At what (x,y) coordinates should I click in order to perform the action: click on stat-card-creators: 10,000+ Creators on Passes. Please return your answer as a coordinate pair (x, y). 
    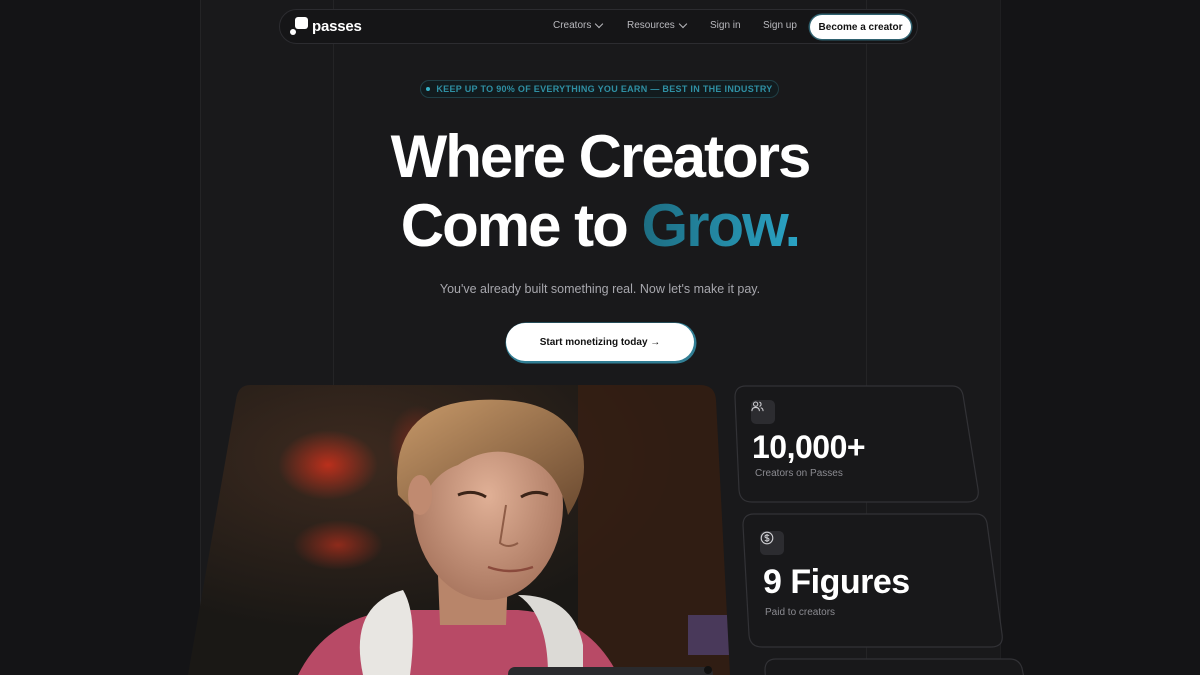
    Looking at the image, I should click on (857, 444).